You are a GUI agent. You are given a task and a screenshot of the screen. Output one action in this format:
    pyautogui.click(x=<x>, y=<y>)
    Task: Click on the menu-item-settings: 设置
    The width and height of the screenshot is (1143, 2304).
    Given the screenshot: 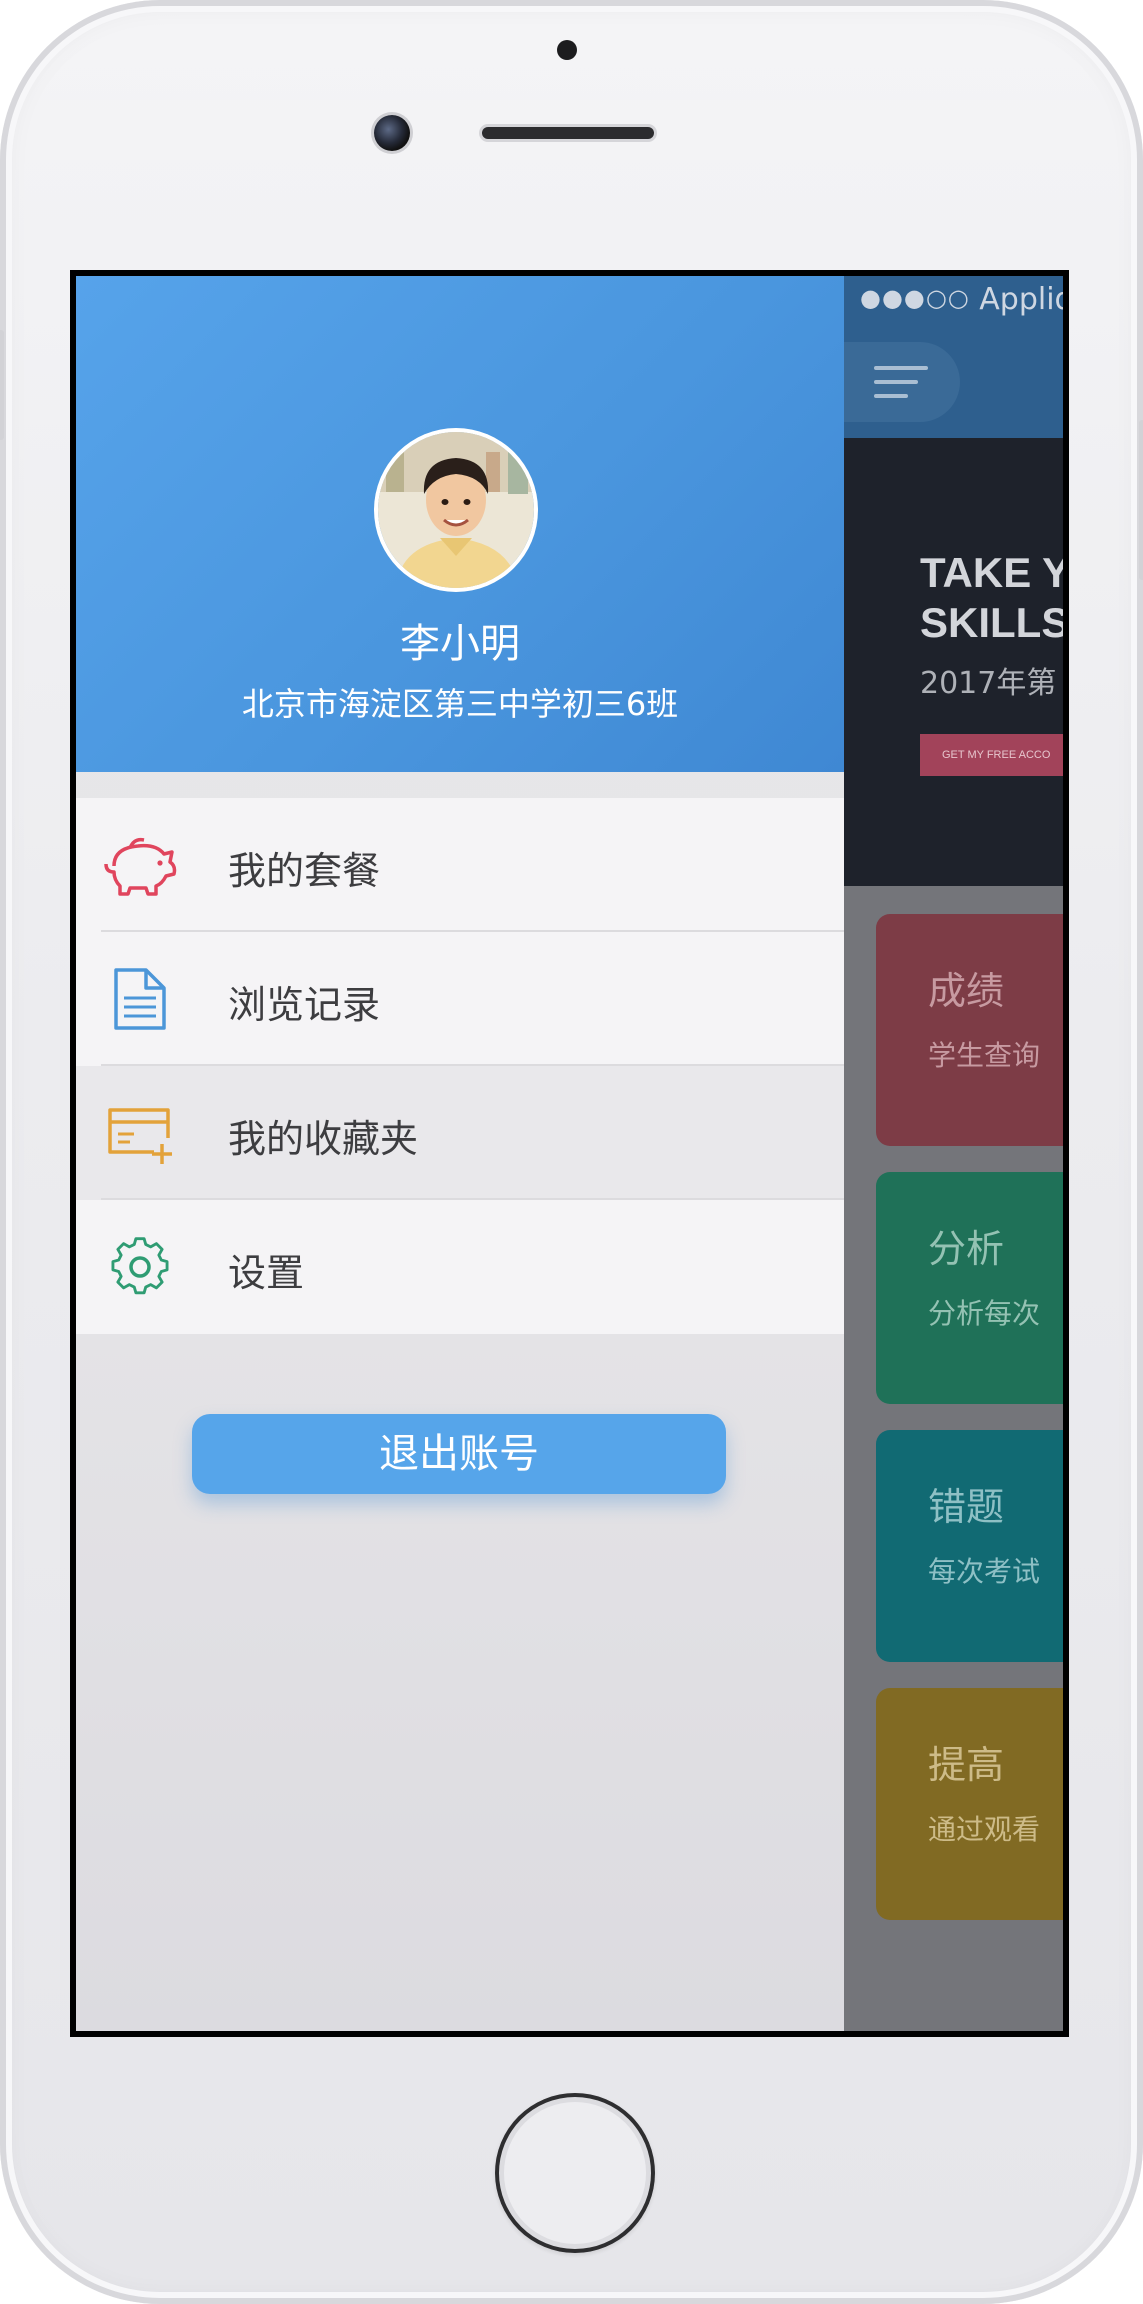 What is the action you would take?
    pyautogui.click(x=460, y=1267)
    